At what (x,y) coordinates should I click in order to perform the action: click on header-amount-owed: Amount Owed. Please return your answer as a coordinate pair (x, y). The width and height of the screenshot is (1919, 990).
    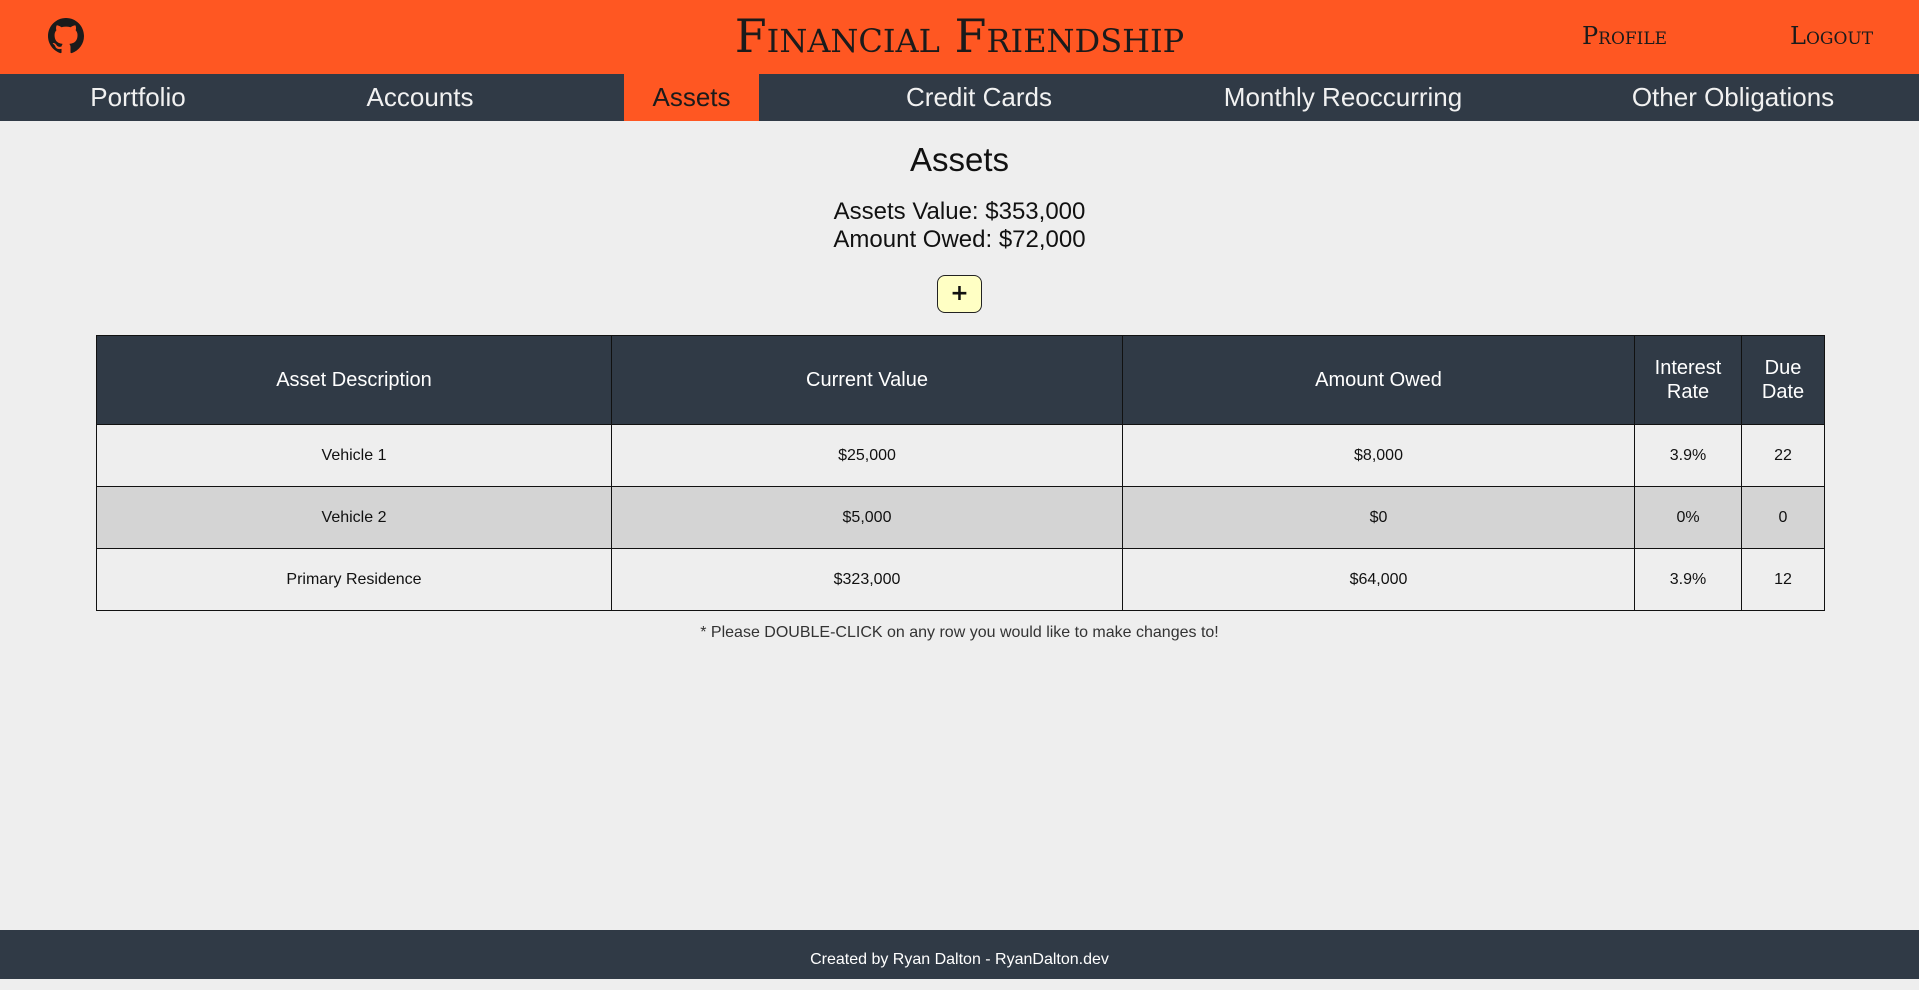
    Looking at the image, I should click on (1378, 380).